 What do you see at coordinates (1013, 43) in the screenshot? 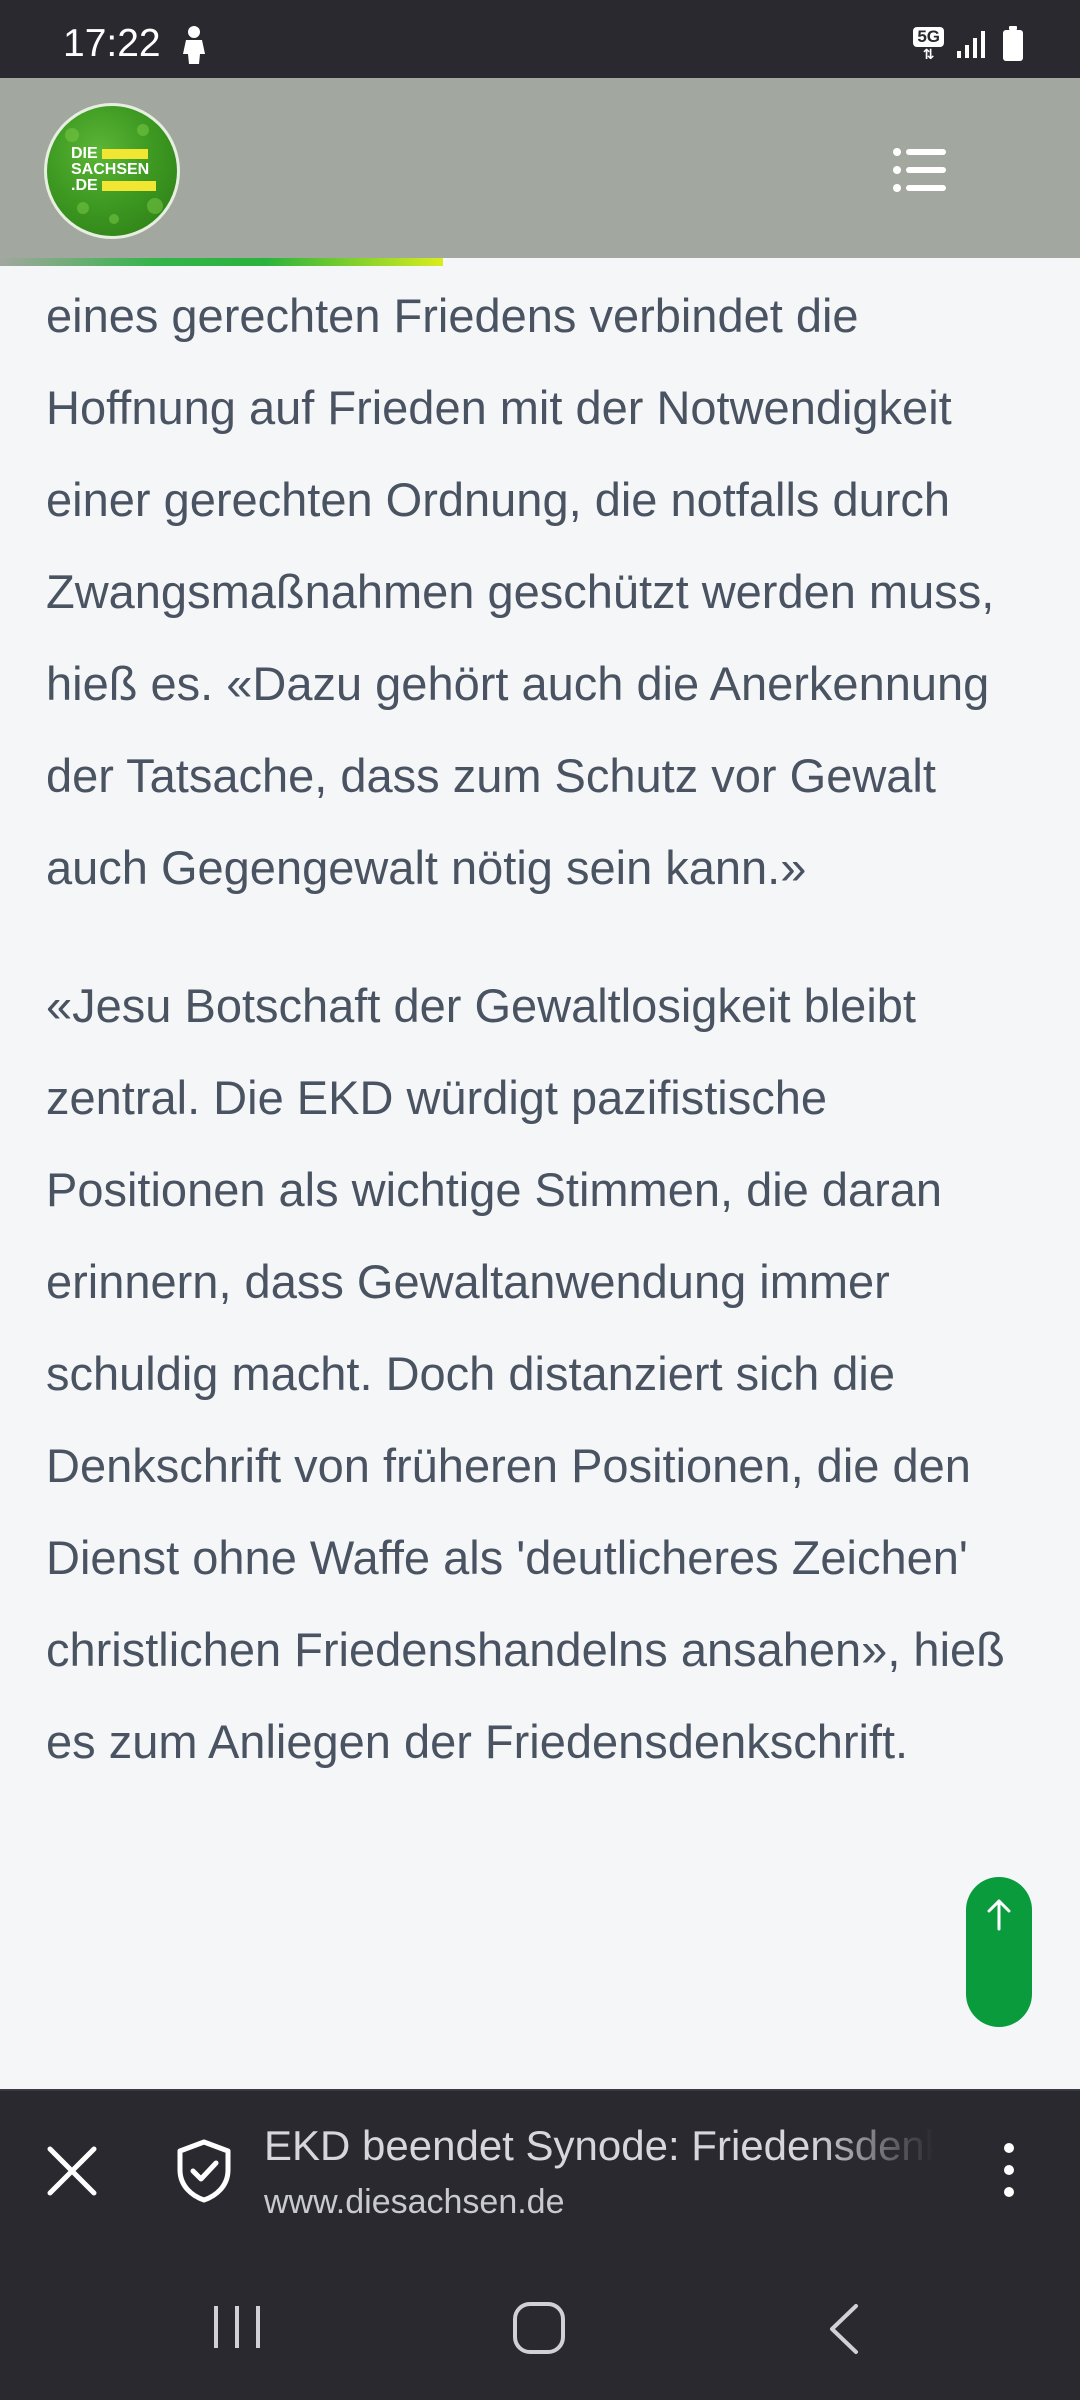
I see `battery-icon` at bounding box center [1013, 43].